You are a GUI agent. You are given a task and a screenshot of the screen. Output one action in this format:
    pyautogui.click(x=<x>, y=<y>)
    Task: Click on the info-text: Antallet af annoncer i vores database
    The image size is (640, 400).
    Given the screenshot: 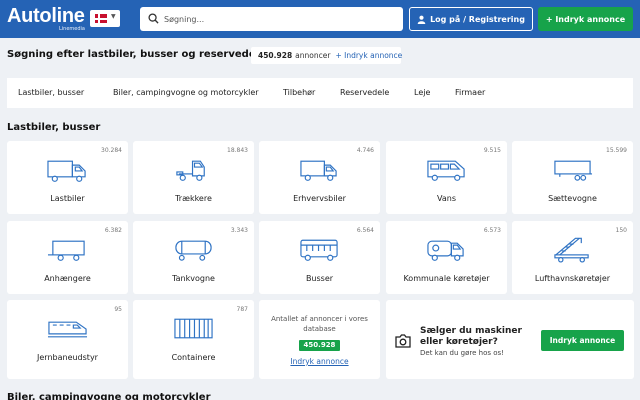 What is the action you would take?
    pyautogui.click(x=319, y=324)
    